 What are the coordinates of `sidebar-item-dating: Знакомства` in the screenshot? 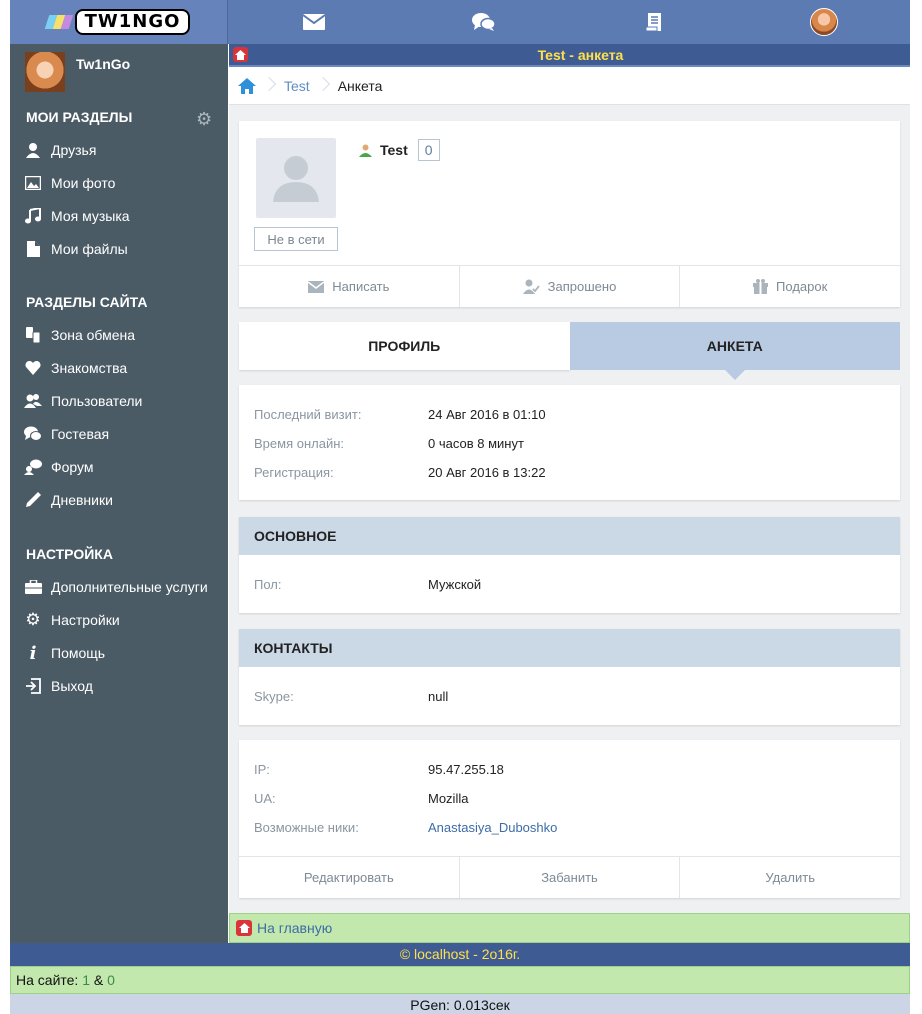 It's located at (75, 368).